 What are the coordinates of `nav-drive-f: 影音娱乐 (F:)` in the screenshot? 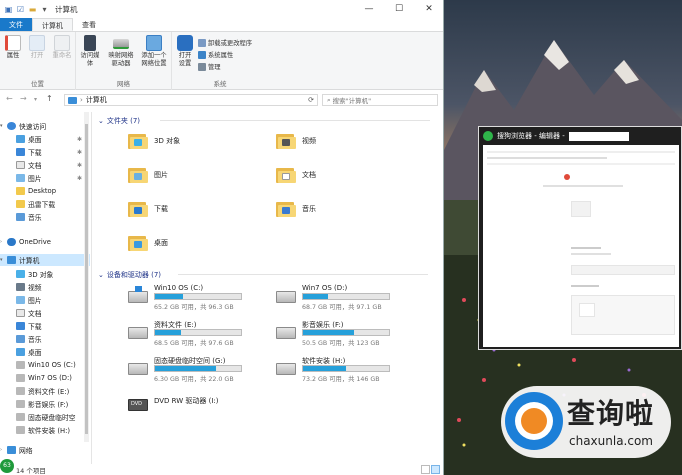 It's located at (45, 404).